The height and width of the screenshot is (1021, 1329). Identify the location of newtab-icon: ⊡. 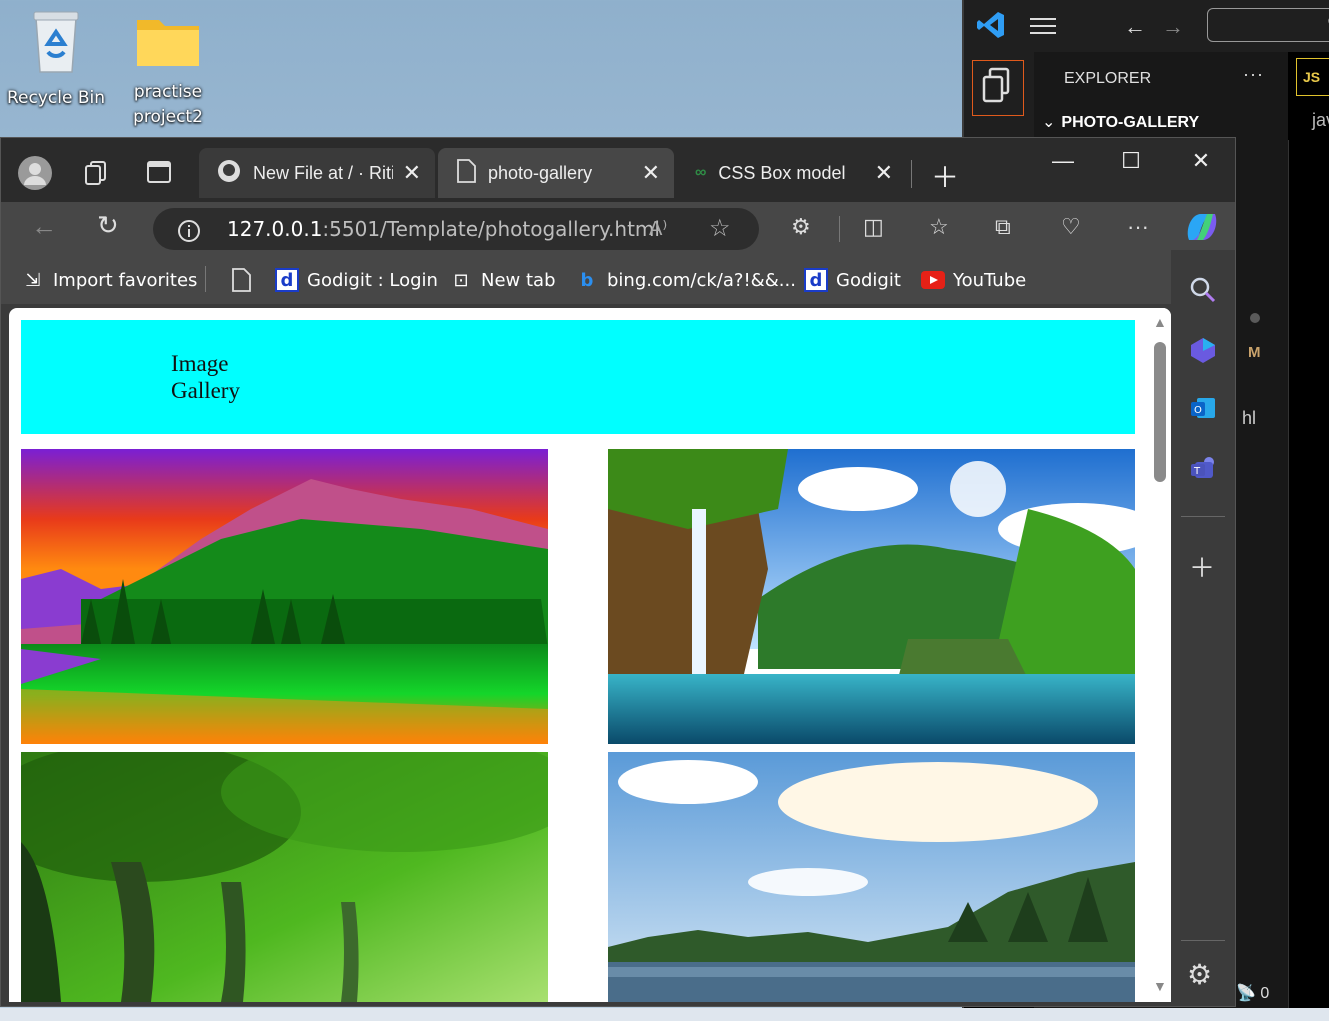
(461, 280).